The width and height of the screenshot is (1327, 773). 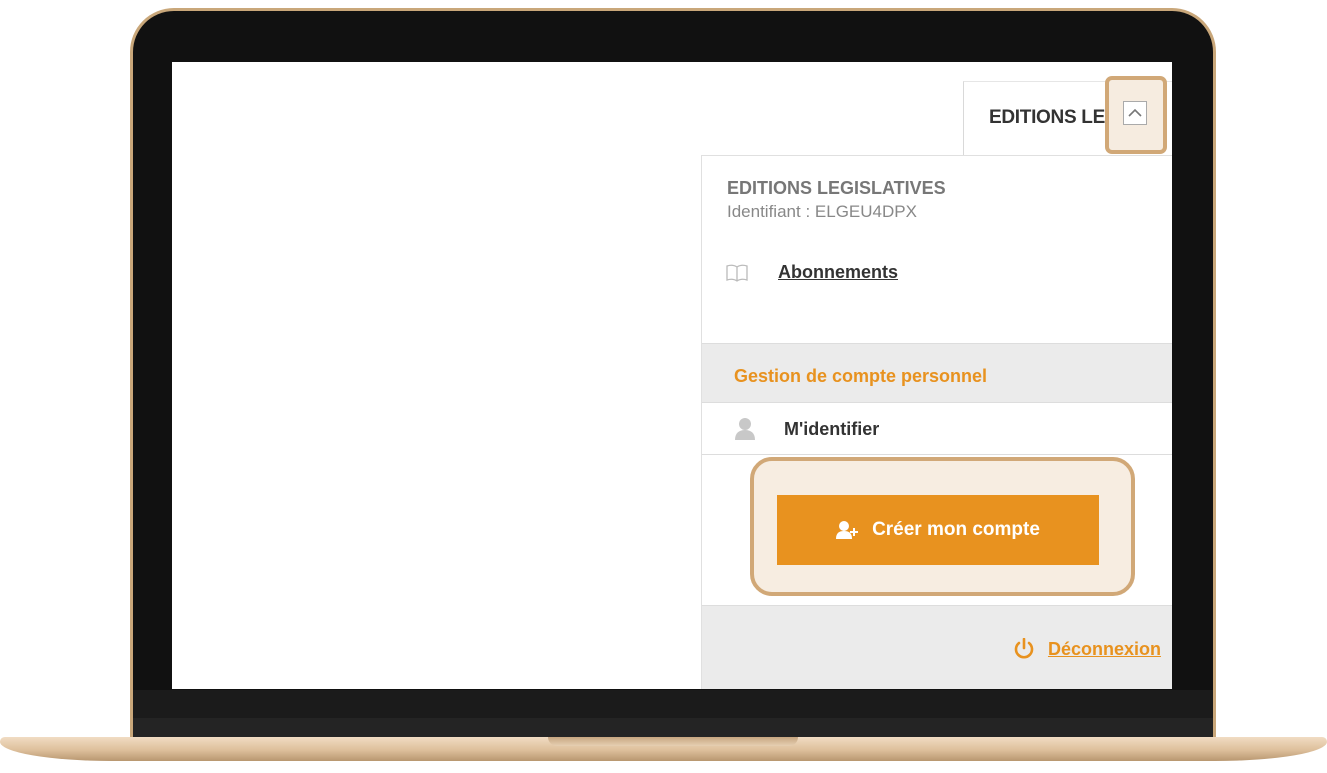 I want to click on laptop-chin, so click(x=673, y=704).